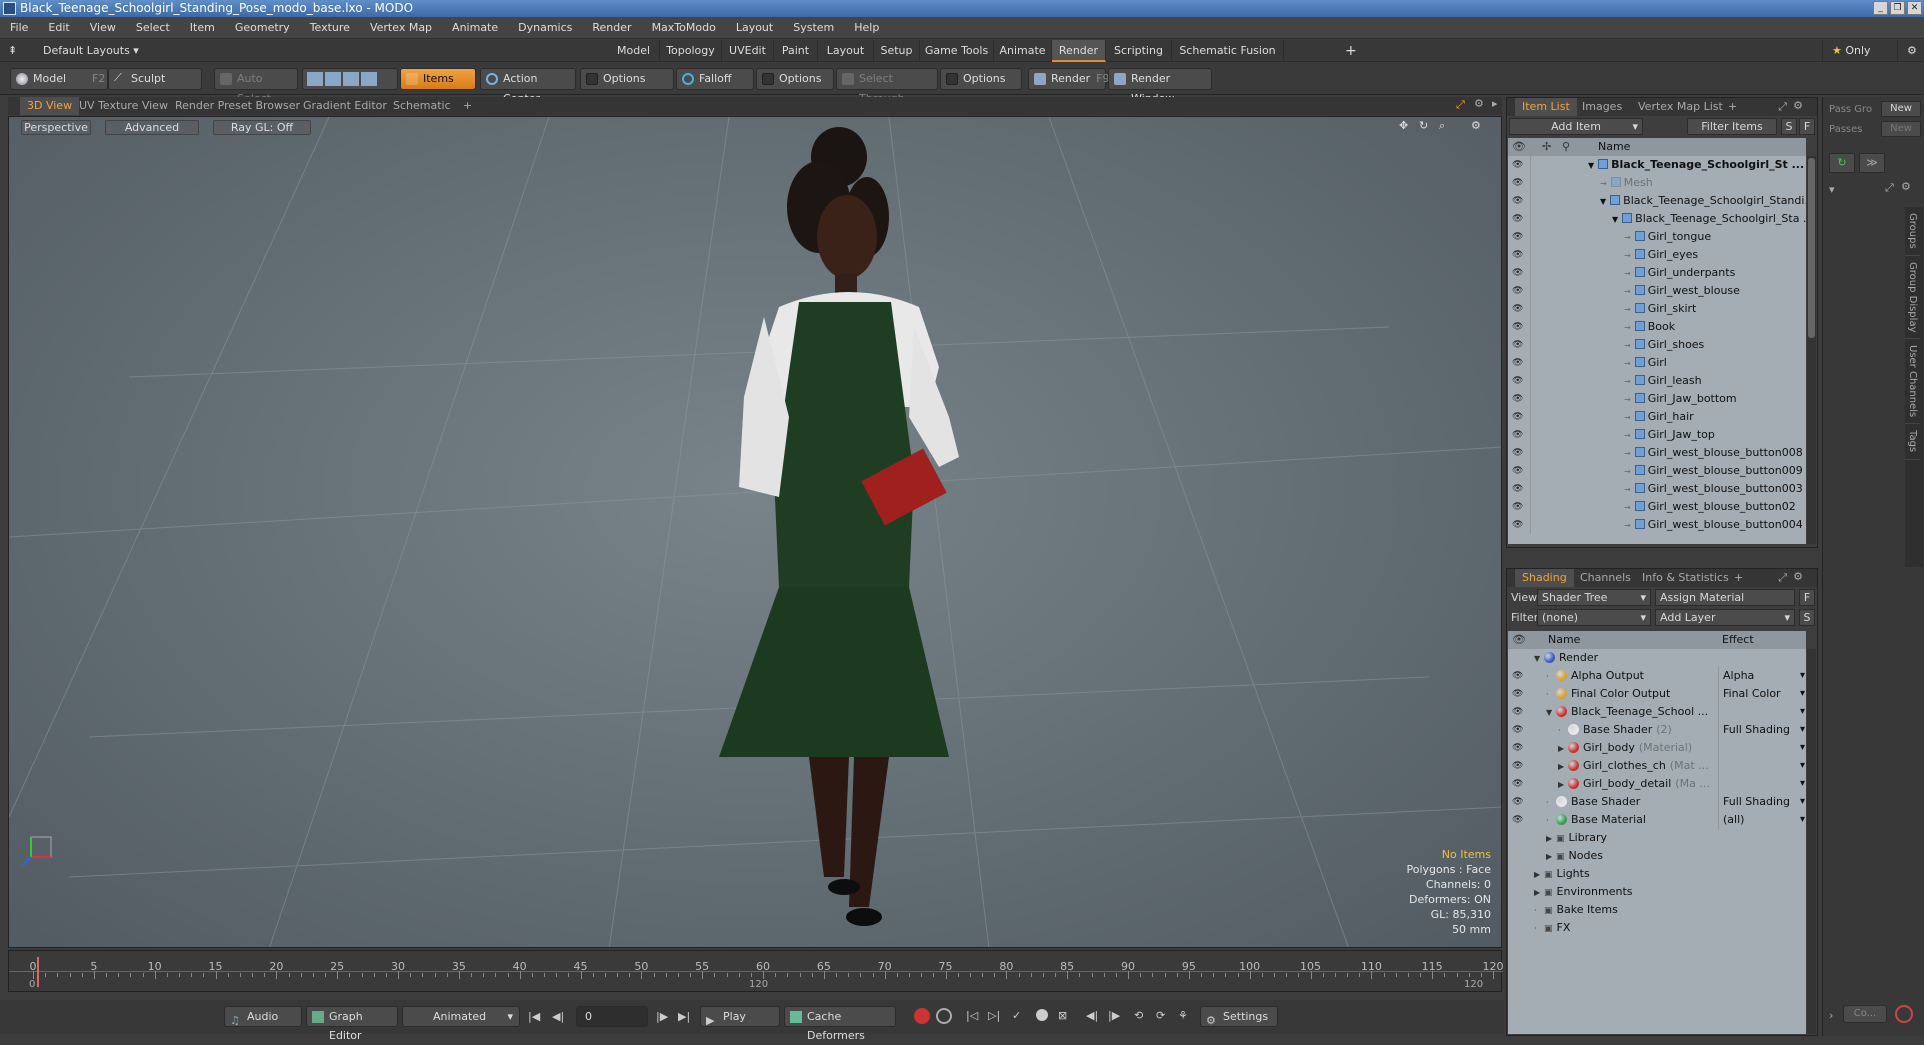  What do you see at coordinates (1738, 578) in the screenshot?
I see `shading-tab-3: +` at bounding box center [1738, 578].